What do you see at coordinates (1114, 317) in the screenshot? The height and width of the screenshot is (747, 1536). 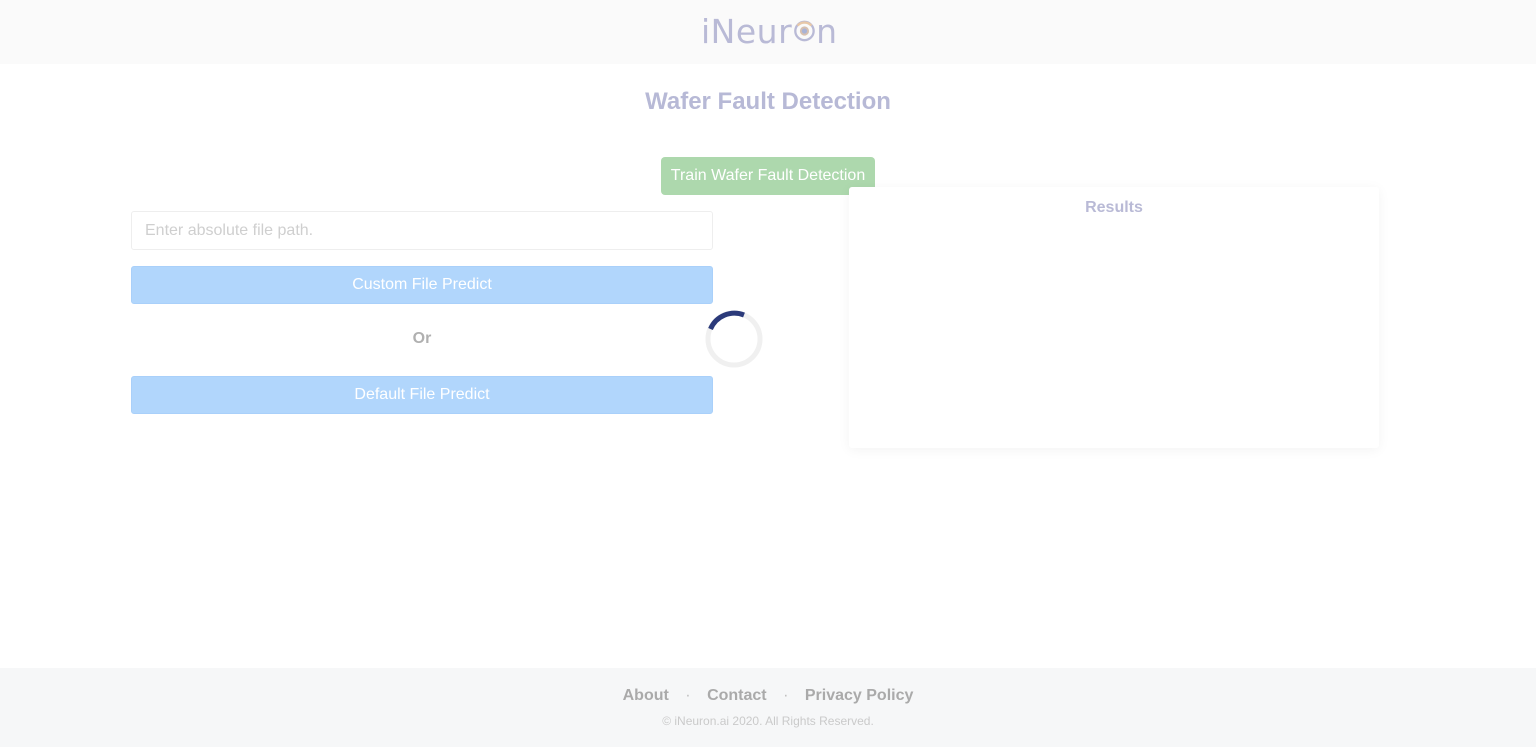 I see `results-panel: Results` at bounding box center [1114, 317].